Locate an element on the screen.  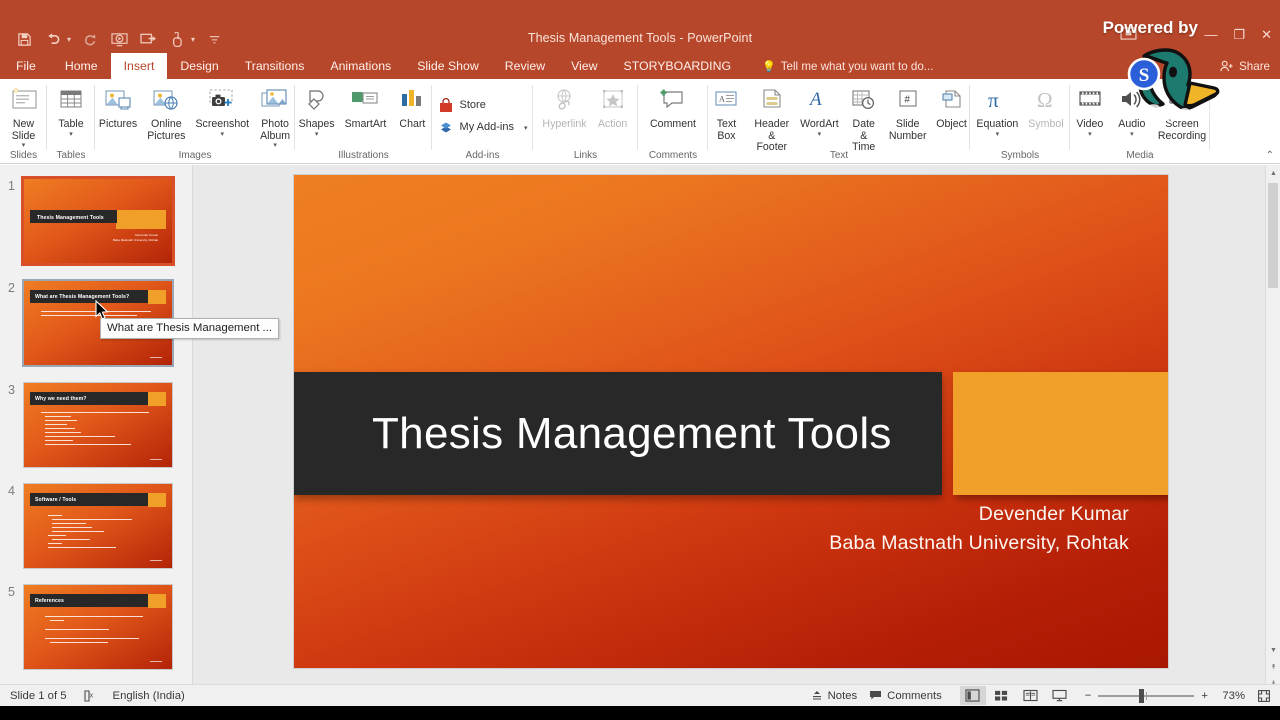
text-box-button: A Text Box is located at coordinates (726, 113).